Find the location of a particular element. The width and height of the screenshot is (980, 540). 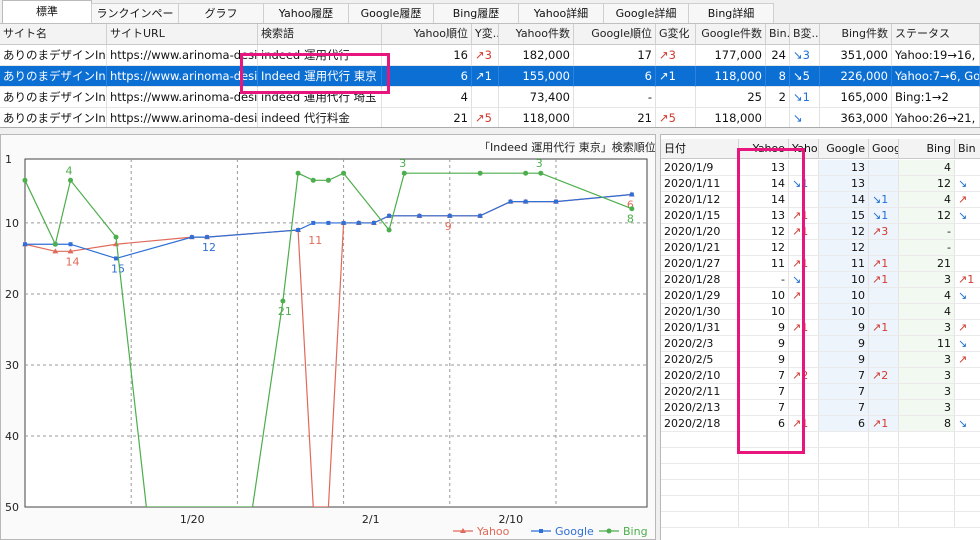

cell-col-11: 226,000 is located at coordinates (856, 76).